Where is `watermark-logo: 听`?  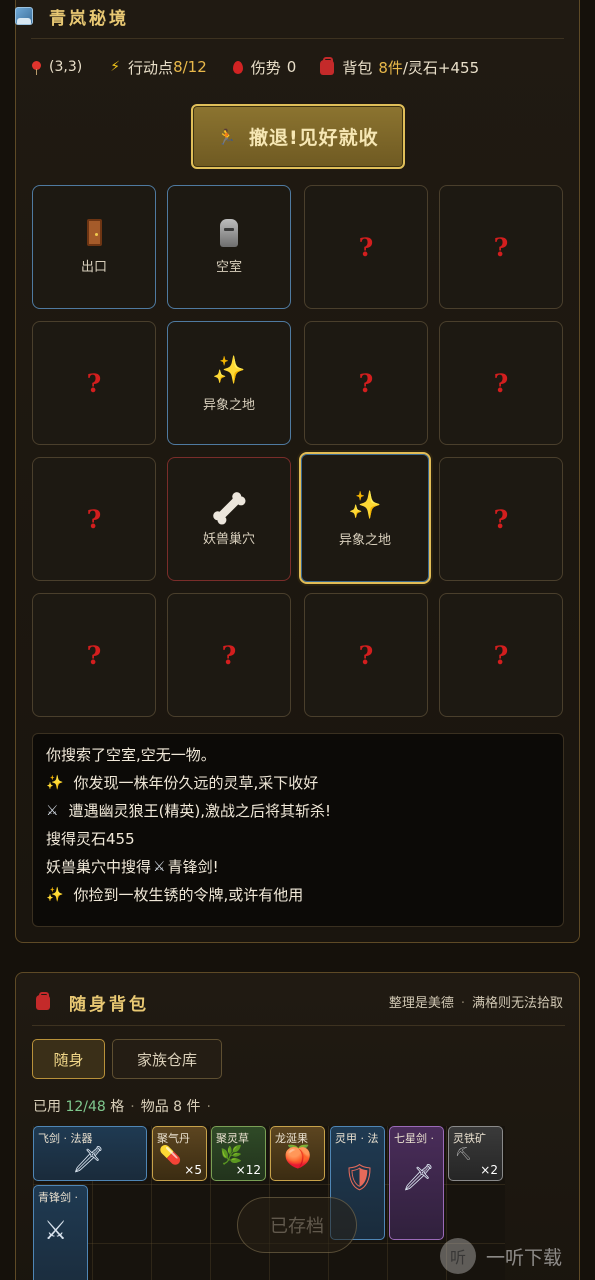
watermark-logo: 听 is located at coordinates (458, 1256).